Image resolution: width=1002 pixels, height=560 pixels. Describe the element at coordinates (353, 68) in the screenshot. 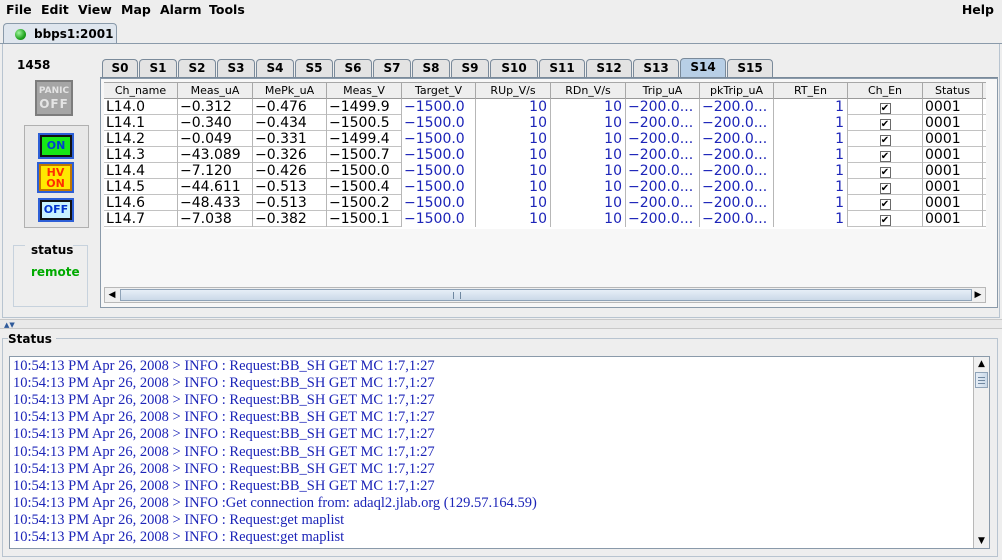

I see `slot-tab-s6: S6` at that location.